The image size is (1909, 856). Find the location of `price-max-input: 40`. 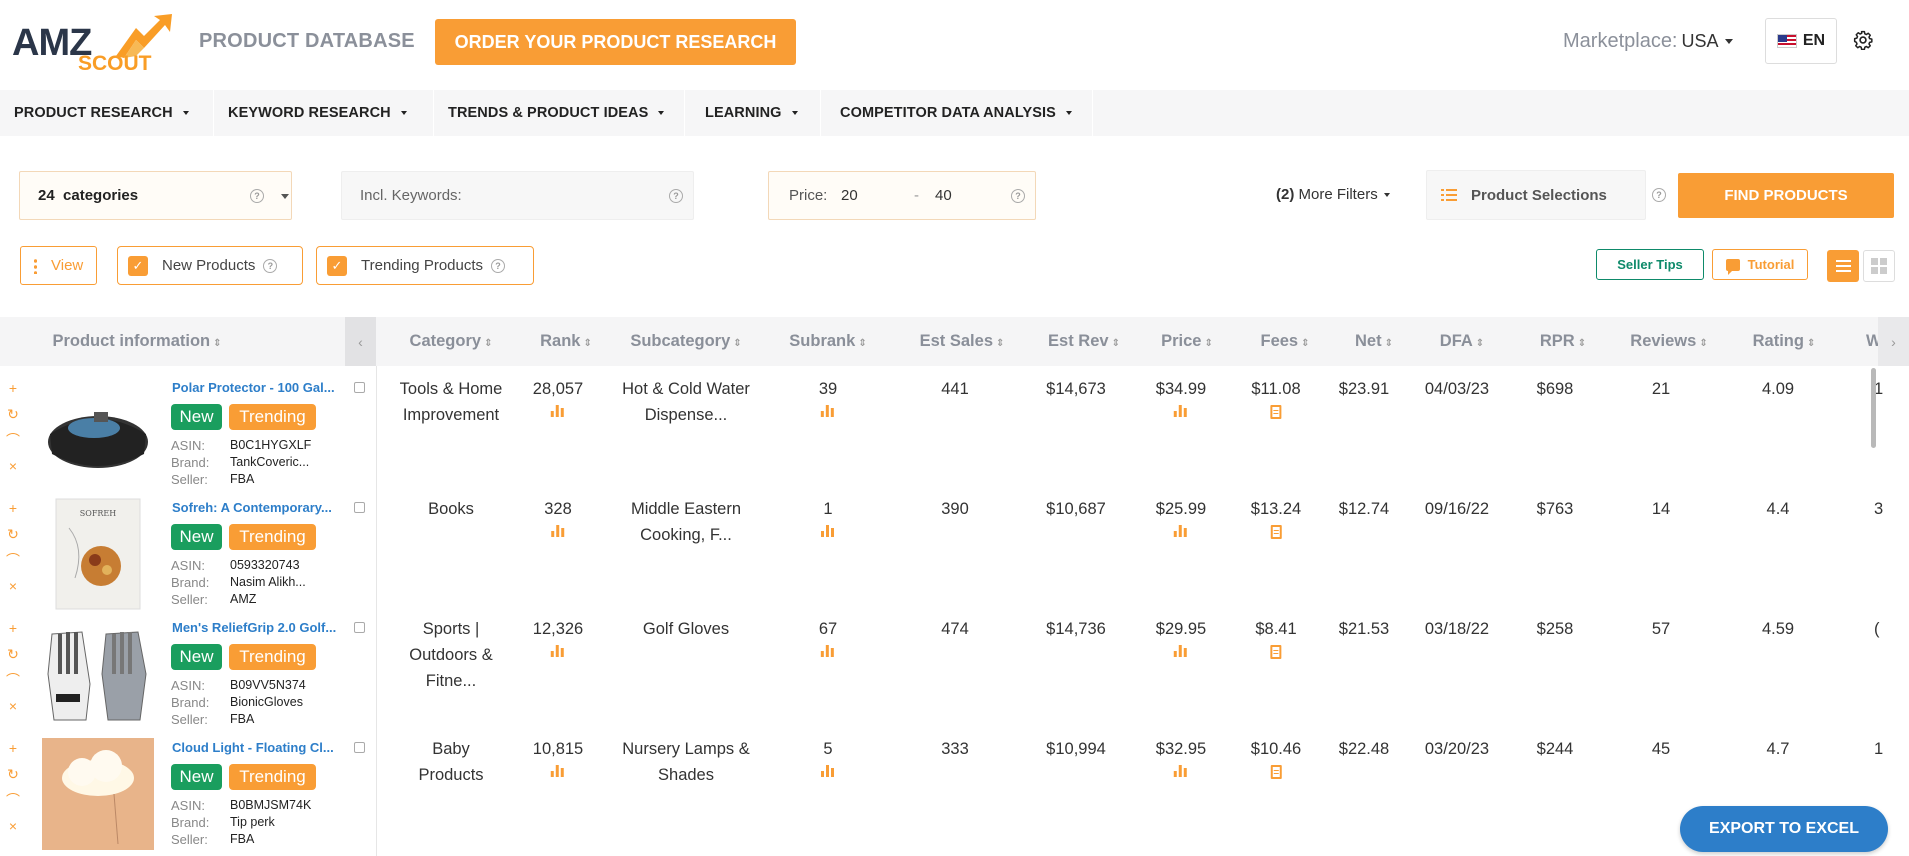

price-max-input: 40 is located at coordinates (943, 195).